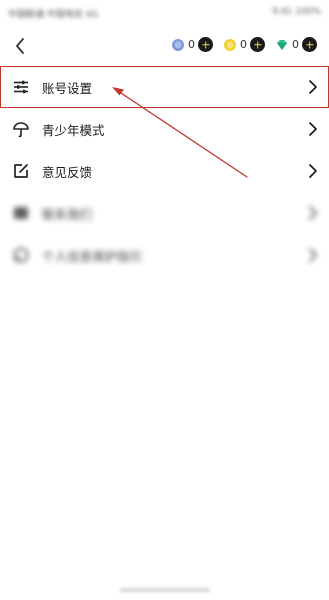  I want to click on gold-coin-value: 0, so click(243, 44).